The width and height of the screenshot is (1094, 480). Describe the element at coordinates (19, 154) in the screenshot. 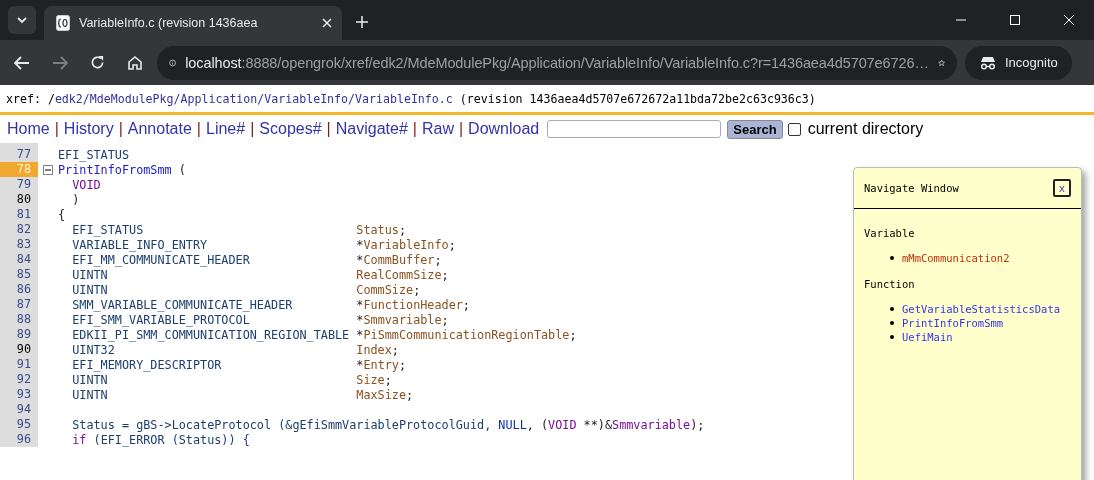

I see `line-number: 77` at that location.